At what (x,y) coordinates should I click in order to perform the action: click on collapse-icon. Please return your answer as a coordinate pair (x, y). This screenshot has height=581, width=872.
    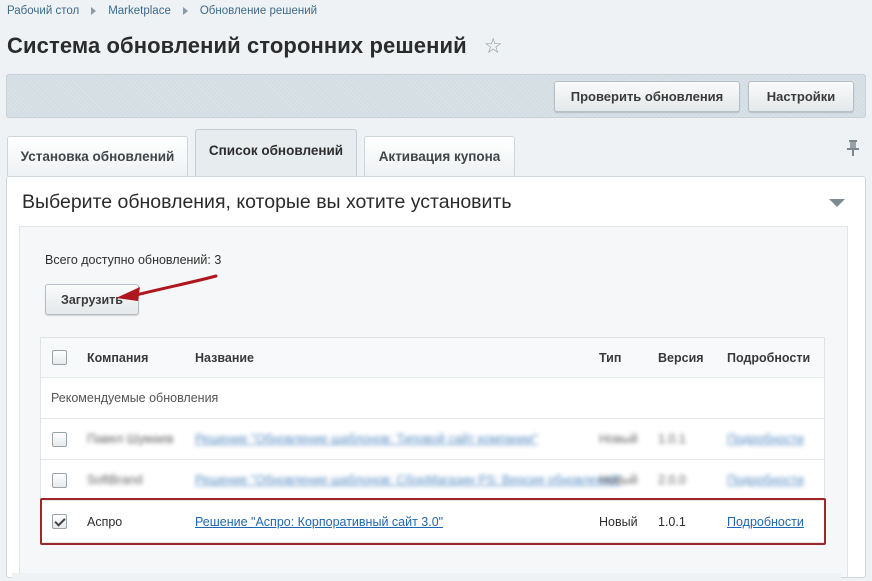
    Looking at the image, I should click on (837, 203).